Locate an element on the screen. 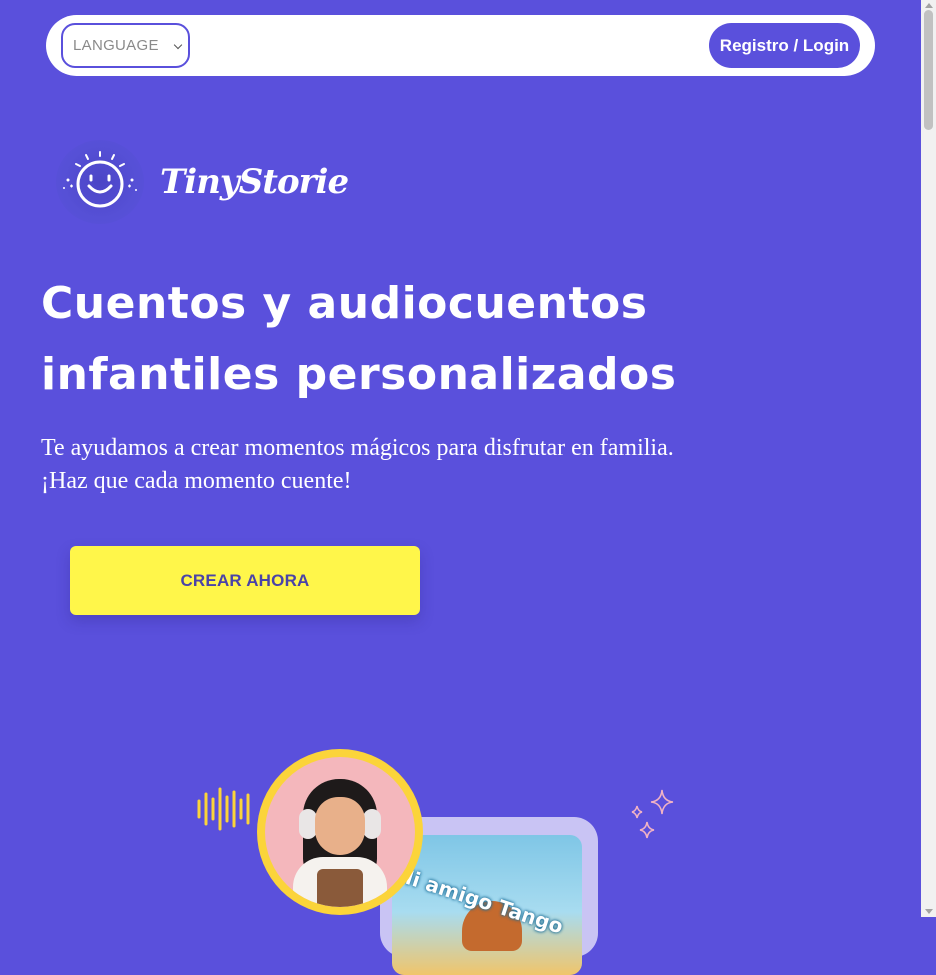 The image size is (936, 975). brand-name: TinyStorie is located at coordinates (254, 182).